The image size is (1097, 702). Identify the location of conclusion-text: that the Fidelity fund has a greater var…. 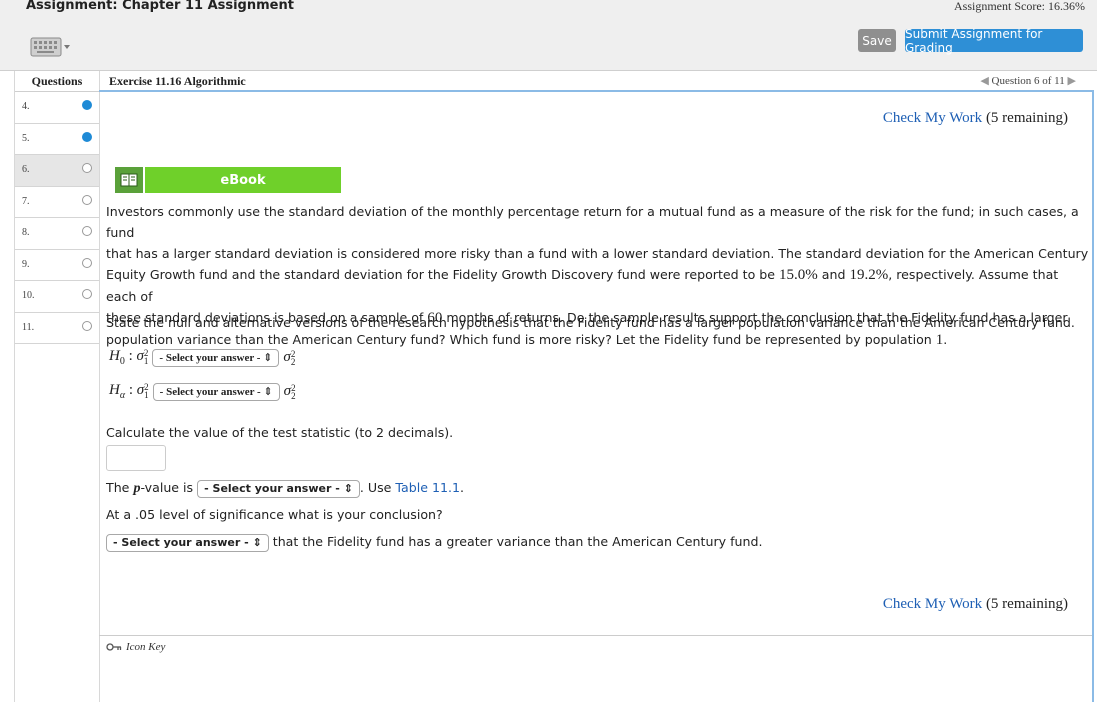
(517, 541).